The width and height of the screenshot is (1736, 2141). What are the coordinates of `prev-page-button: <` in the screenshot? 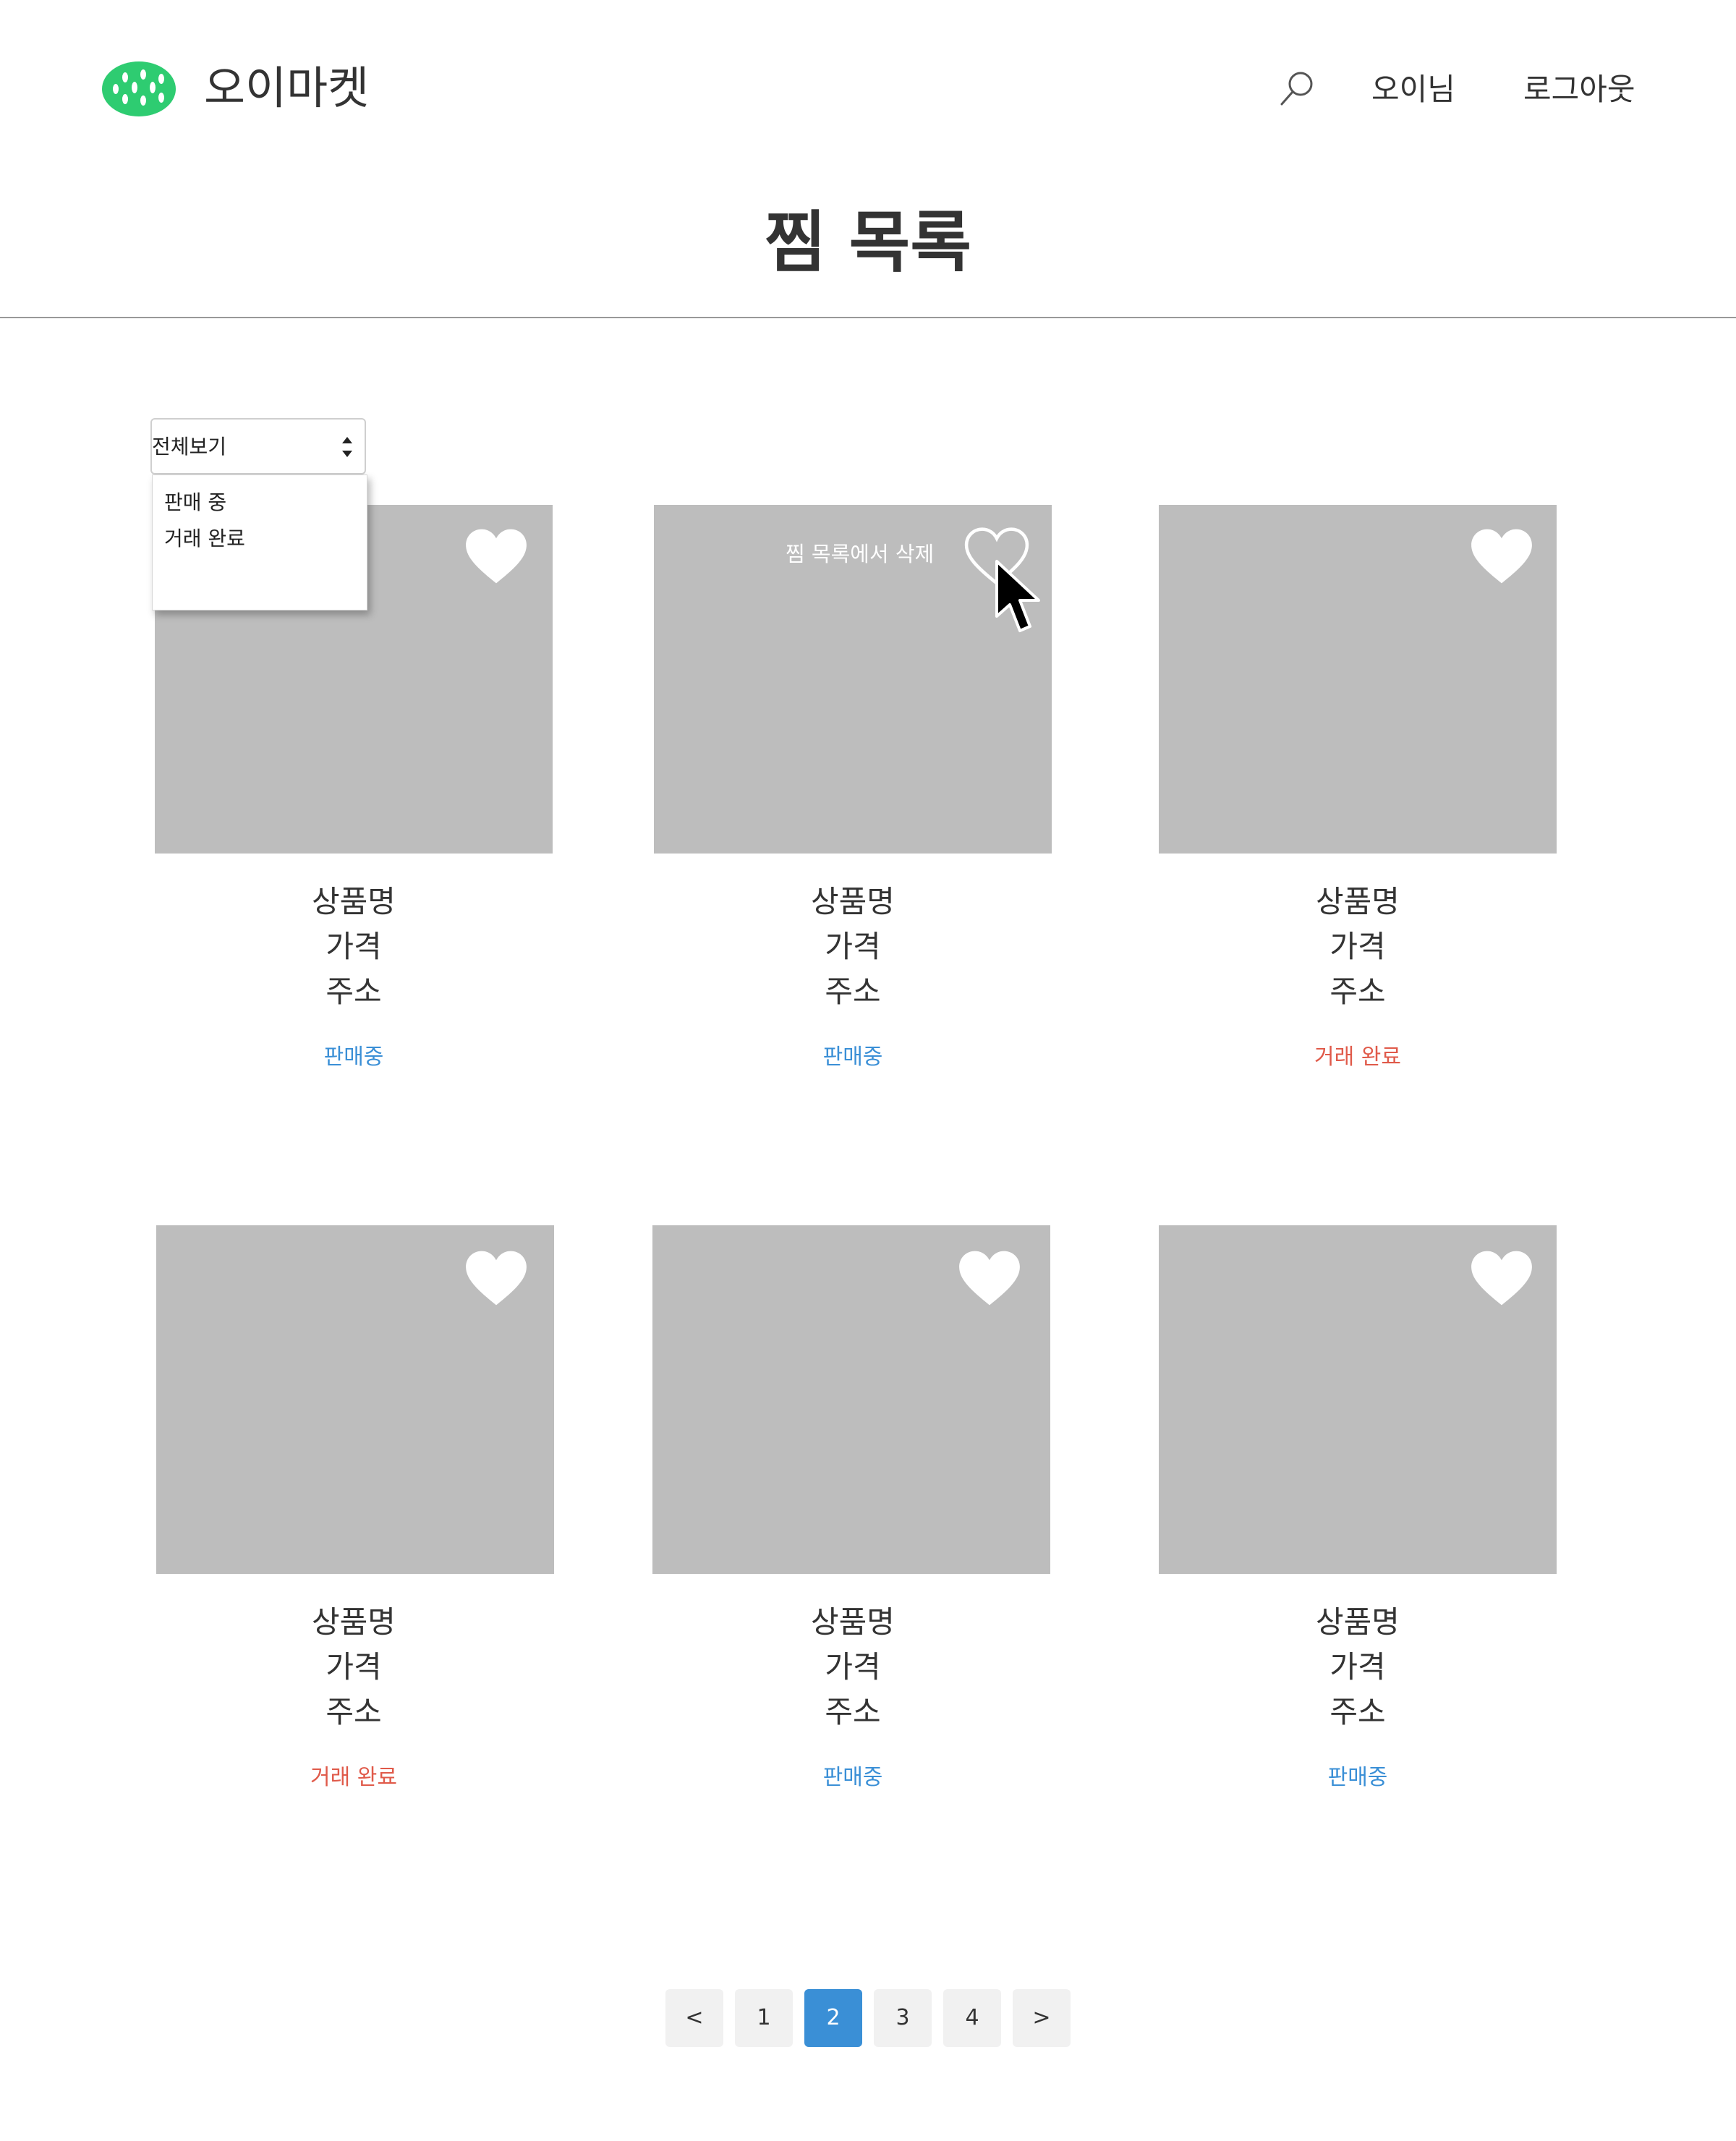 It's located at (694, 2018).